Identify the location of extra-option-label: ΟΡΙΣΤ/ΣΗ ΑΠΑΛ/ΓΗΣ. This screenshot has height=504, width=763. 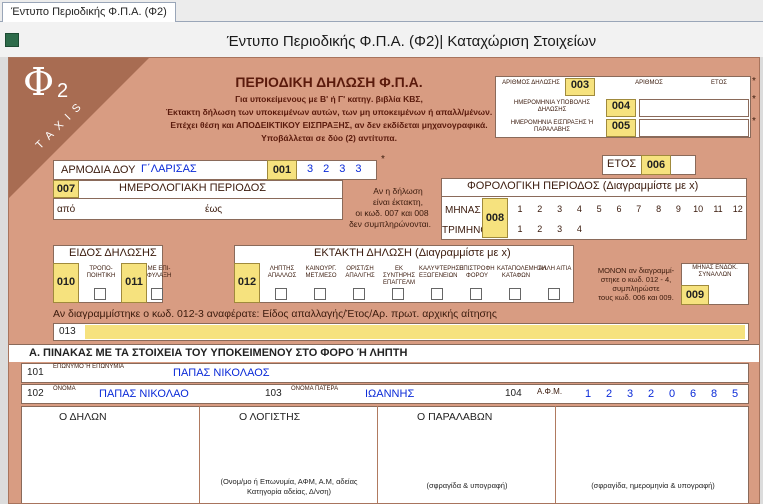
(360, 272).